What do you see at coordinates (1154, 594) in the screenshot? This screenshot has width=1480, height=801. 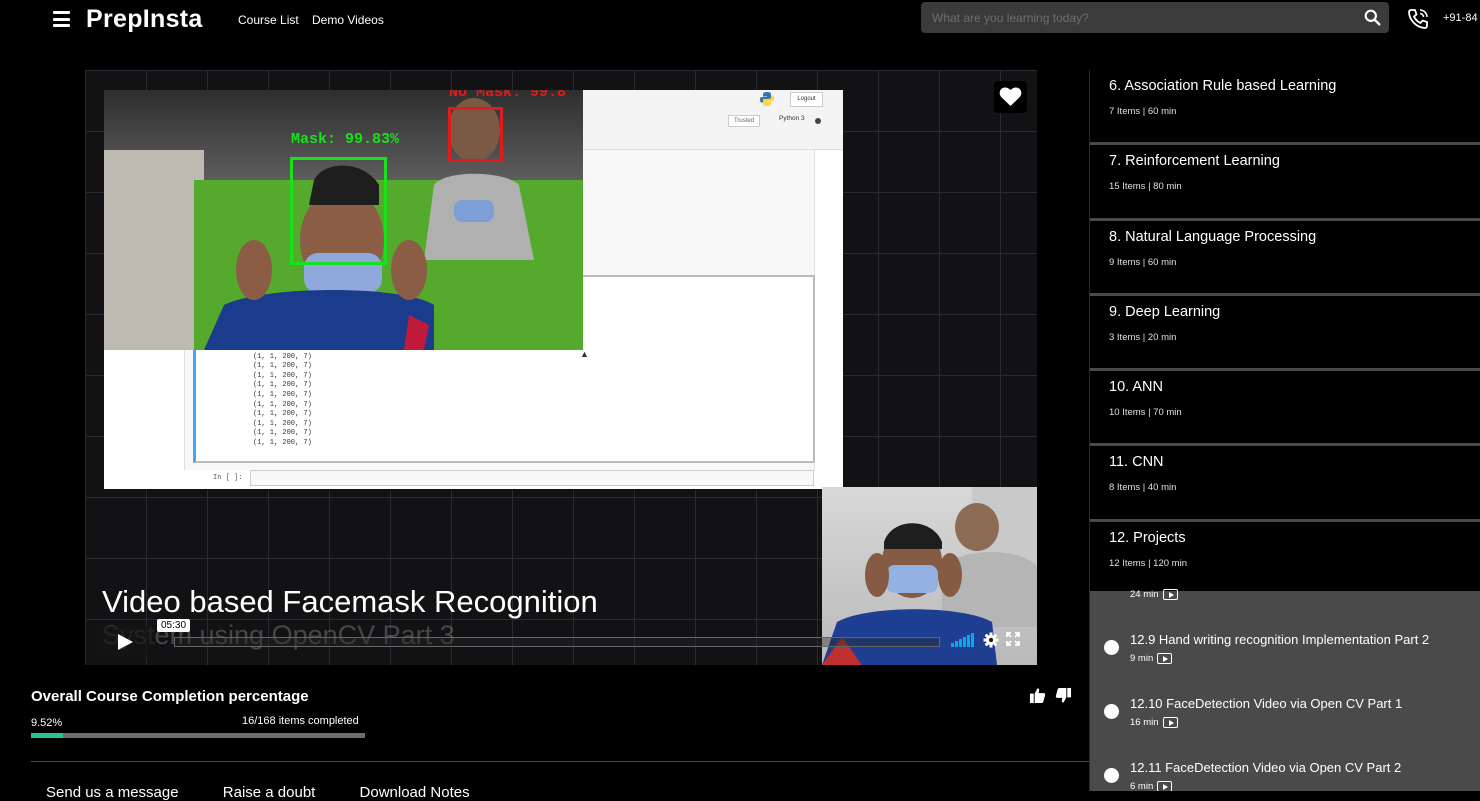 I see `lesson-meta: 24 min` at bounding box center [1154, 594].